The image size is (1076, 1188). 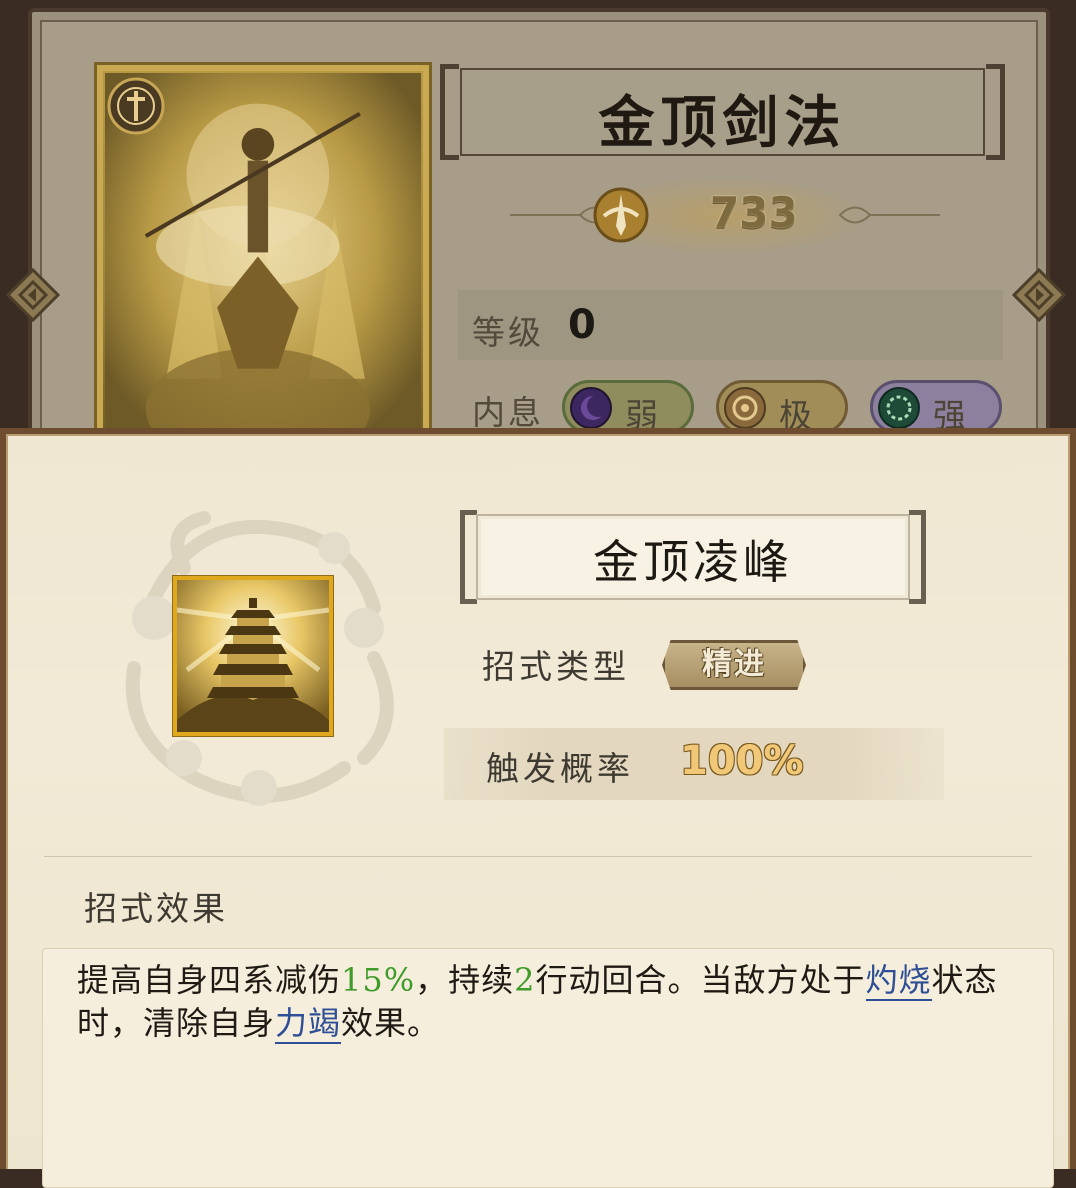 What do you see at coordinates (700, 980) in the screenshot?
I see `effect-text-part: 行动回合。当敌方处于` at bounding box center [700, 980].